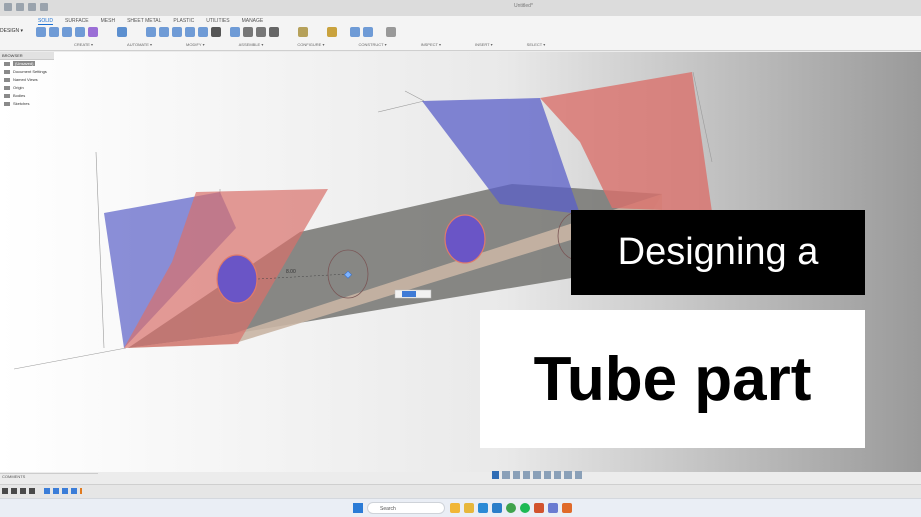  Describe the element at coordinates (567, 508) in the screenshot. I see `fusion-app-icon` at that location.